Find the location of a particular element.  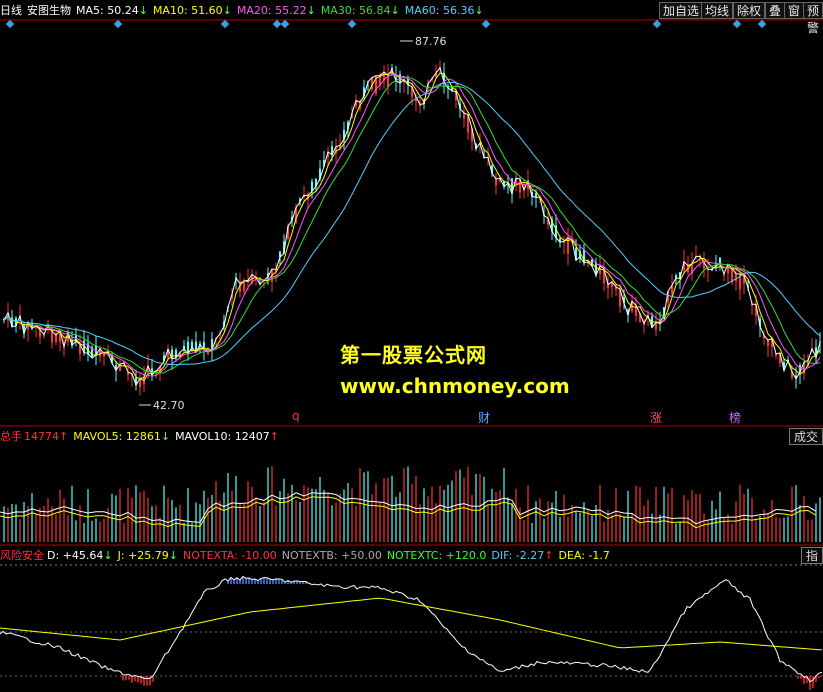

event-marker-q: q is located at coordinates (296, 416).